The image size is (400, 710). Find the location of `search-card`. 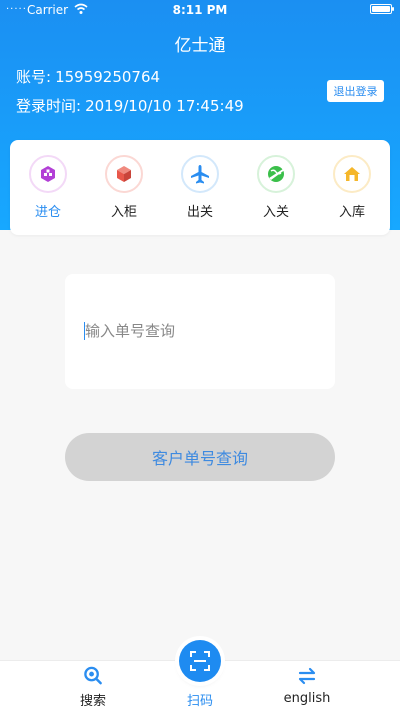

search-card is located at coordinates (200, 331).